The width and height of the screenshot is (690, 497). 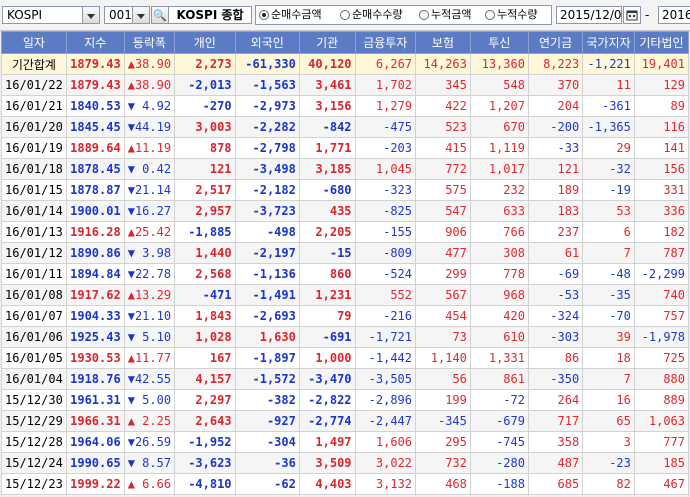 I want to click on column-header: 연기금, so click(x=555, y=42).